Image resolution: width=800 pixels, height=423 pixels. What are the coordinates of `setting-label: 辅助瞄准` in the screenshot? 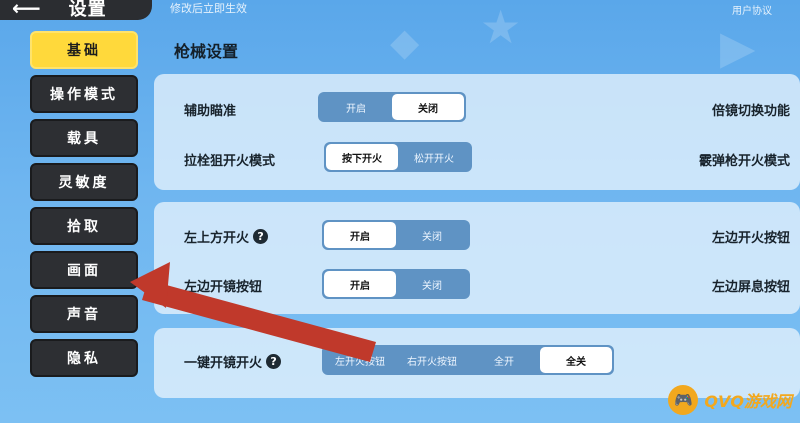 It's located at (210, 111).